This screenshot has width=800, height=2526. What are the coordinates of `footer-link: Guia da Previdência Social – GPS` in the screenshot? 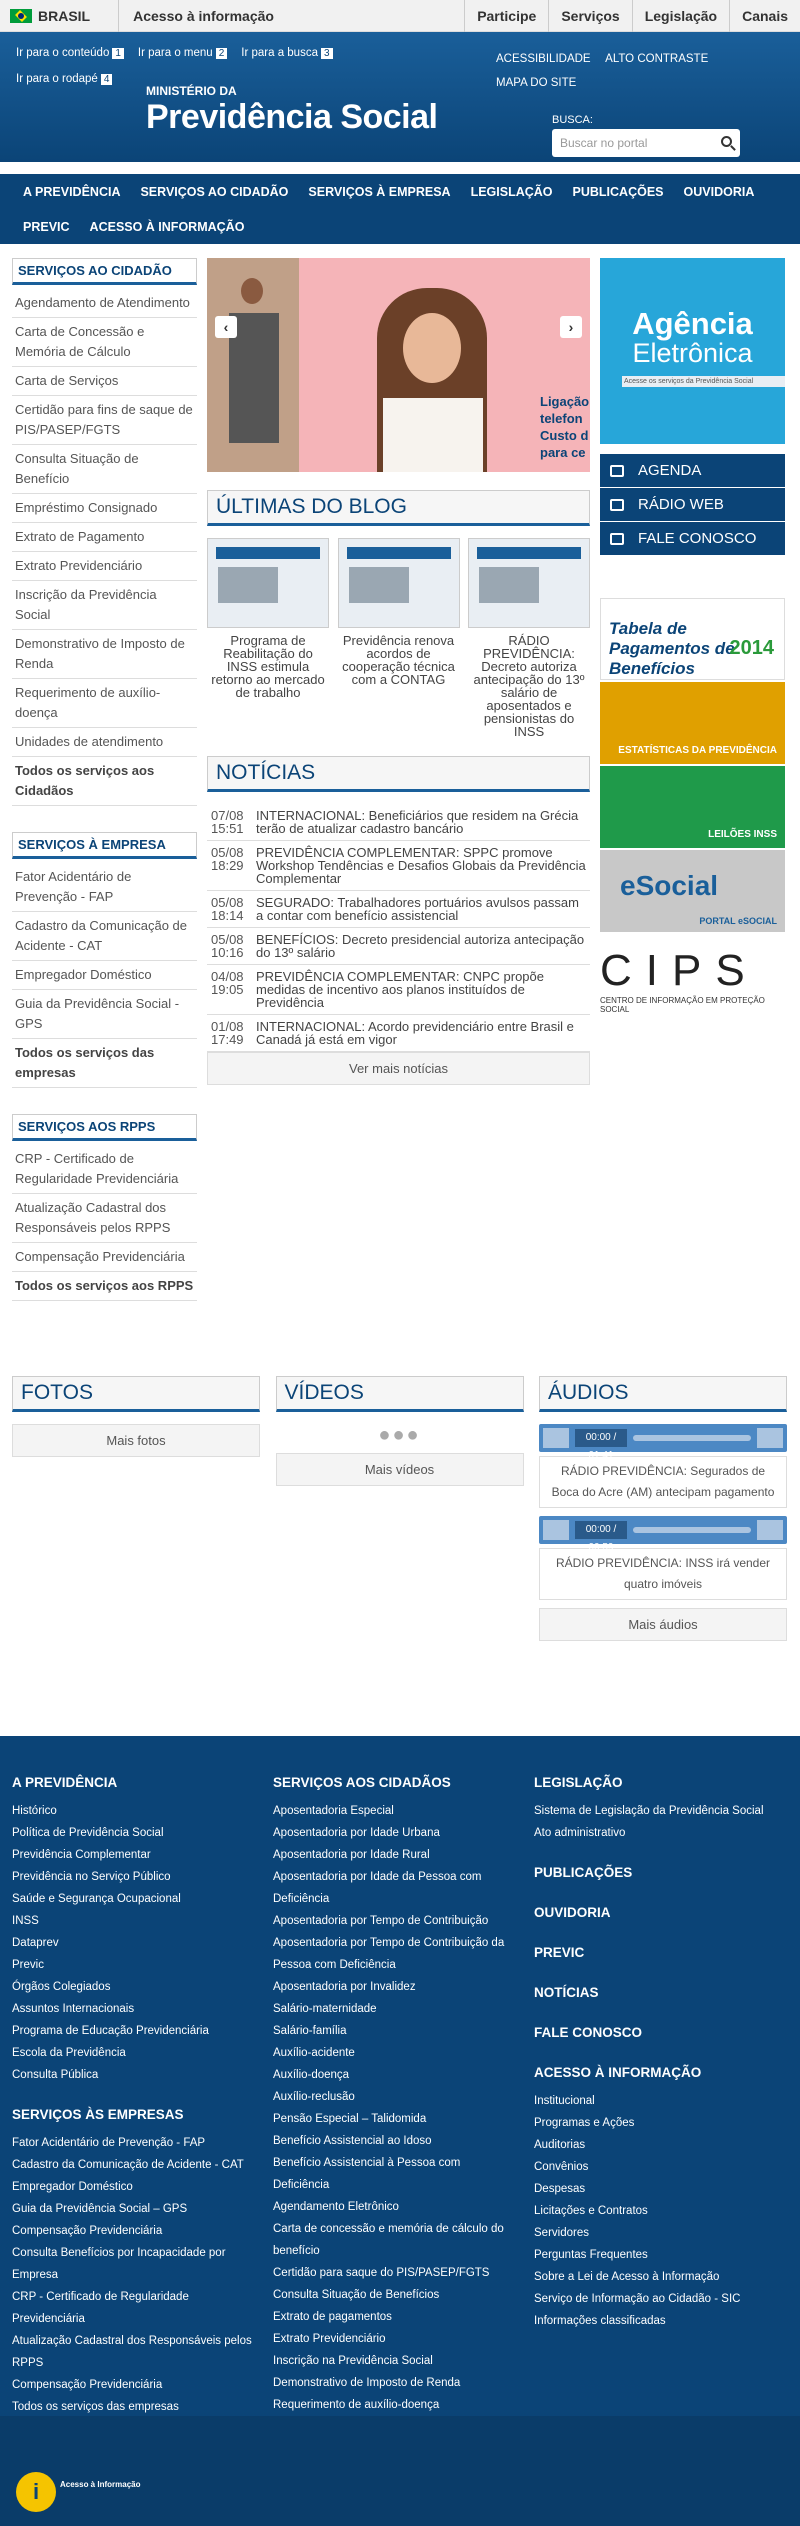 It's located at (132, 2209).